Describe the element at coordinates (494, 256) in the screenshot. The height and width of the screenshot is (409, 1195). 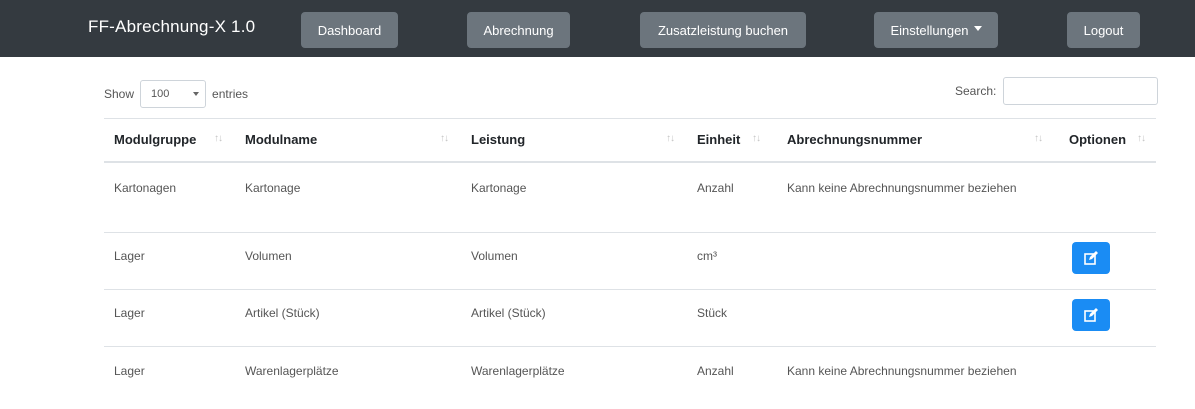
I see `cell-leistung: Volumen` at that location.